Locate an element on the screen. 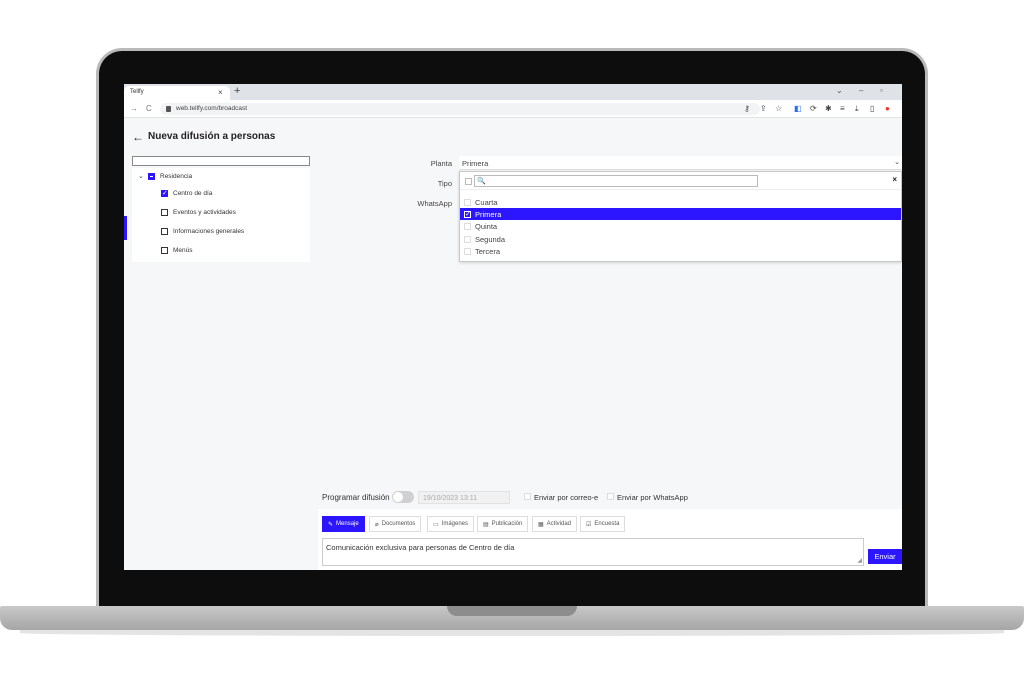 Image resolution: width=1024 pixels, height=683 pixels. select-all-checkbox is located at coordinates (468, 181).